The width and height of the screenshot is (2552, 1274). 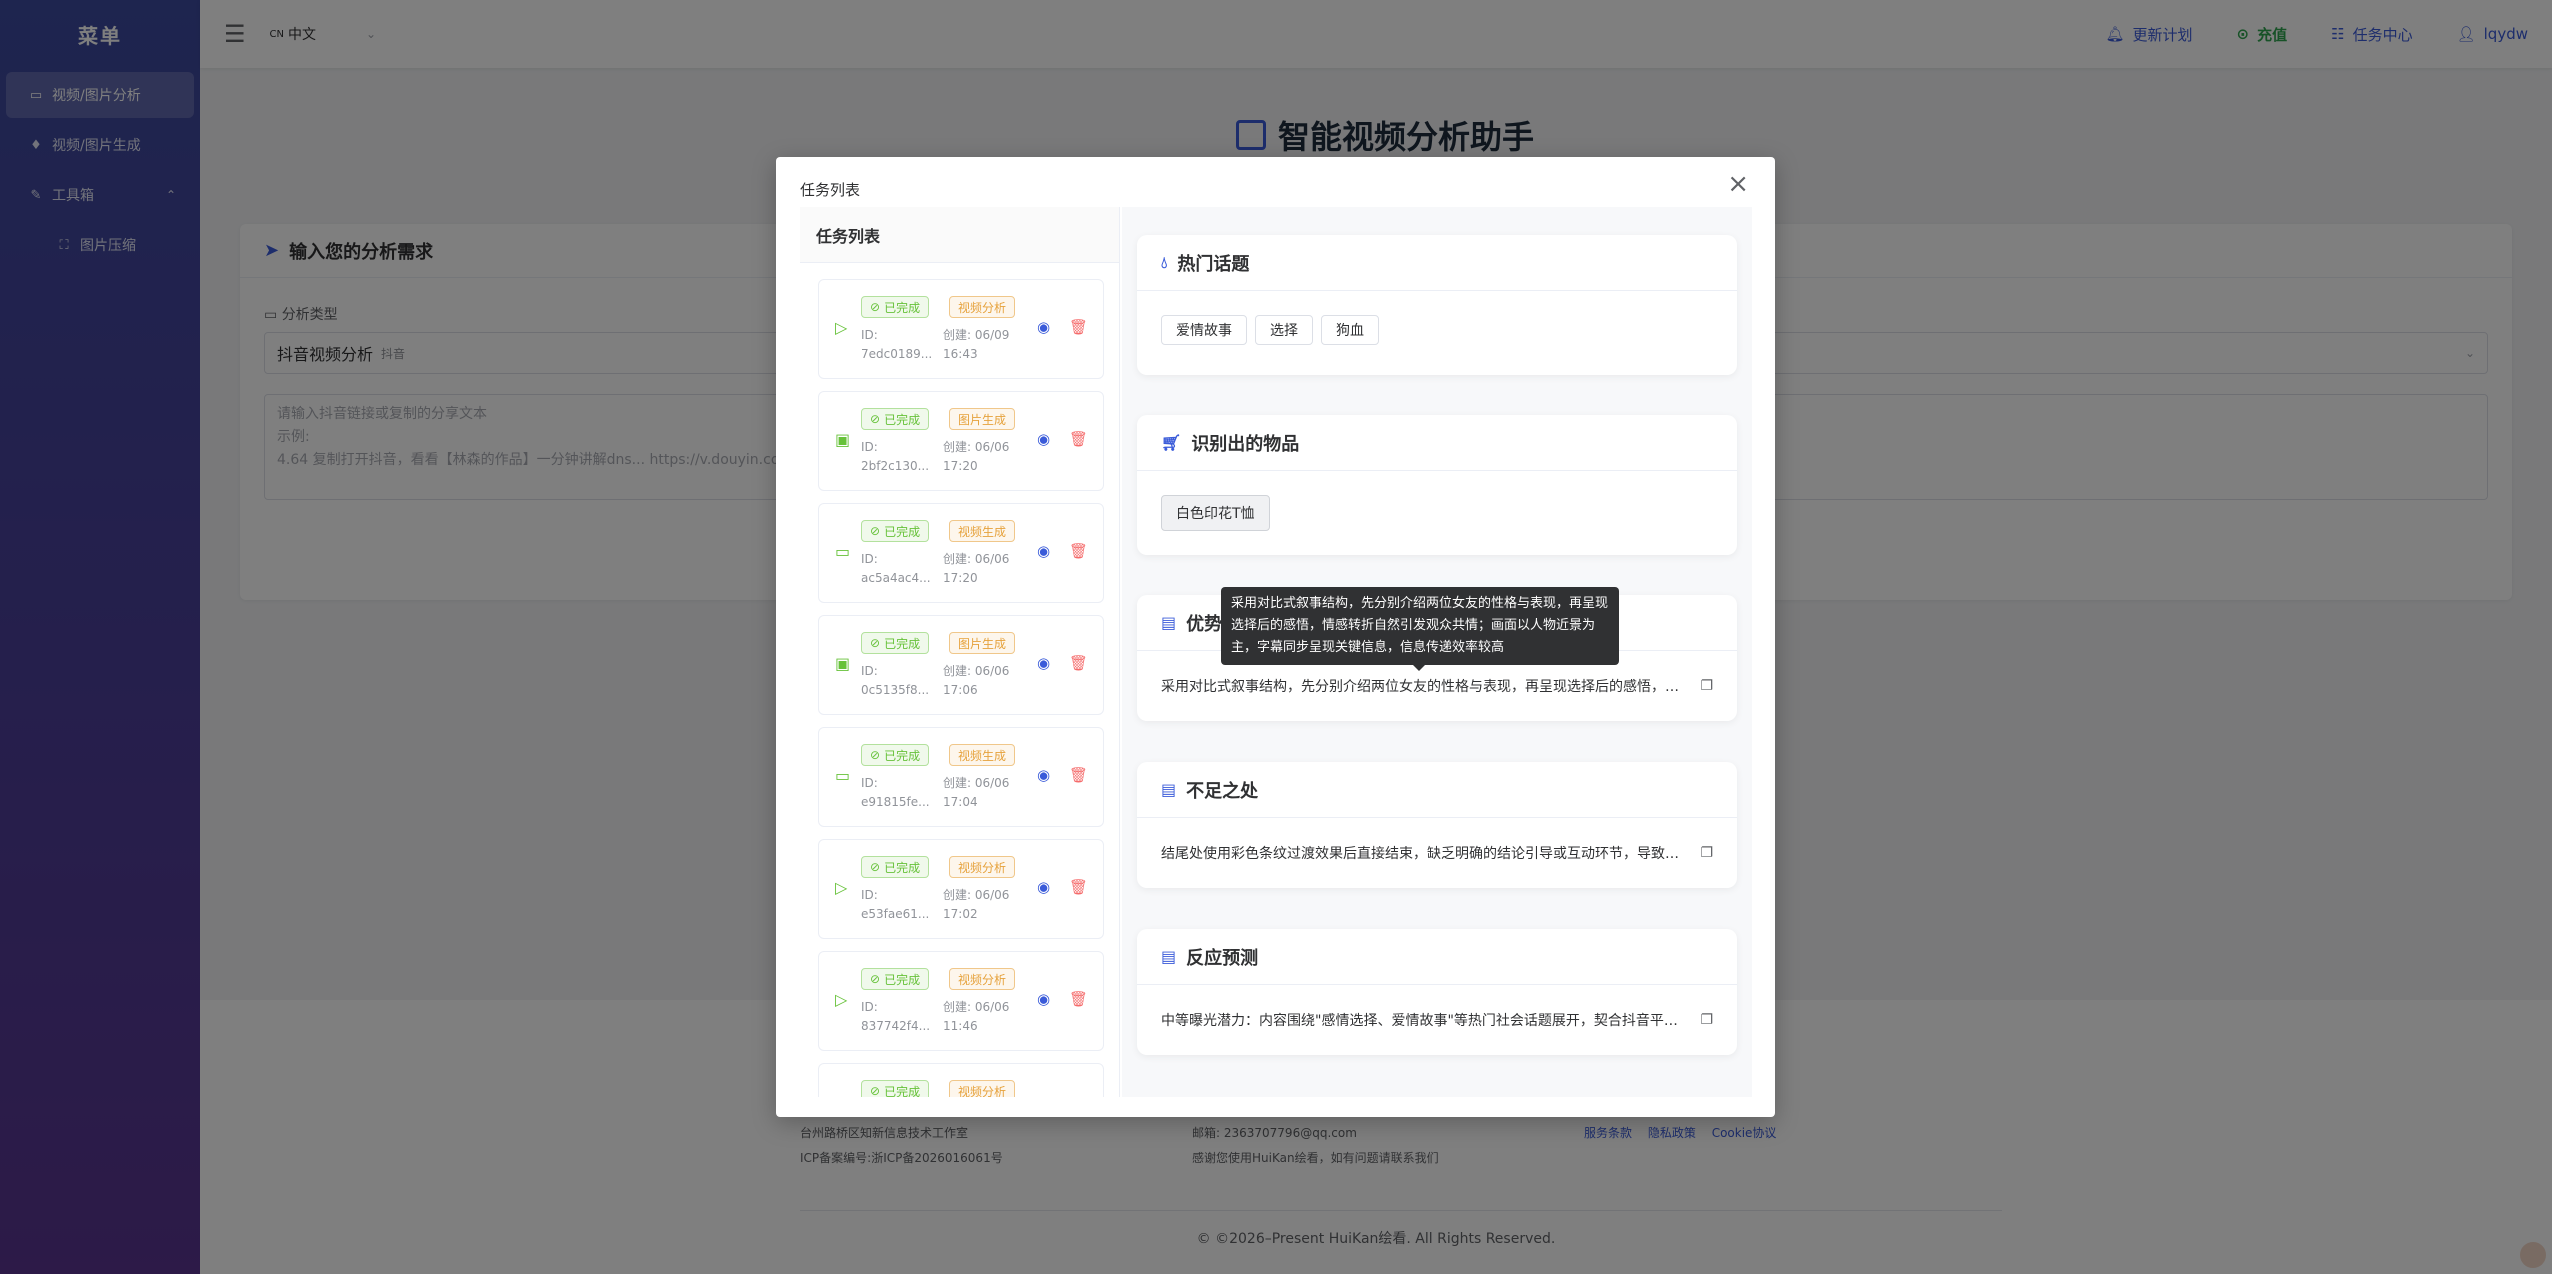 I want to click on task-card: ▭ ⊘ 已完成 视频生成 ID: ac5a4ac4... 创建: 06/06 17:20 ◉ 🗑︎, so click(x=961, y=553).